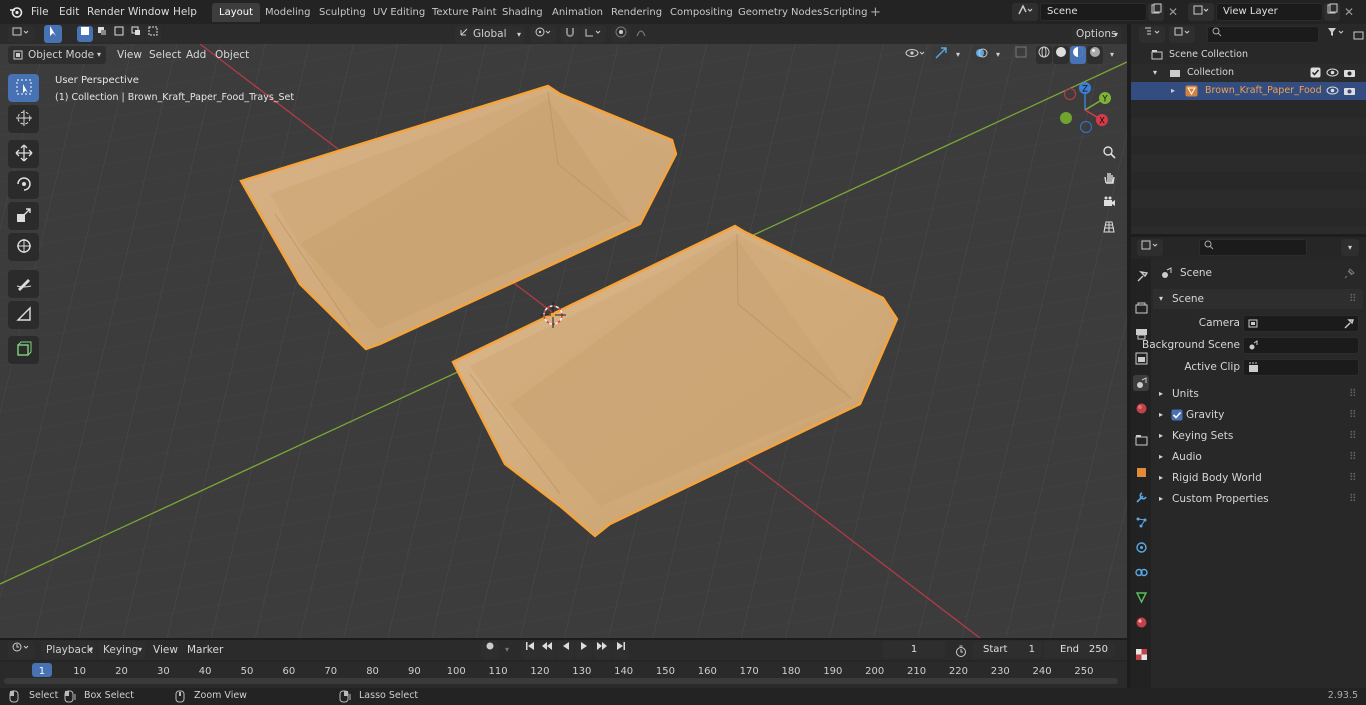  What do you see at coordinates (1336, 34) in the screenshot?
I see `outliner-filter-icon` at bounding box center [1336, 34].